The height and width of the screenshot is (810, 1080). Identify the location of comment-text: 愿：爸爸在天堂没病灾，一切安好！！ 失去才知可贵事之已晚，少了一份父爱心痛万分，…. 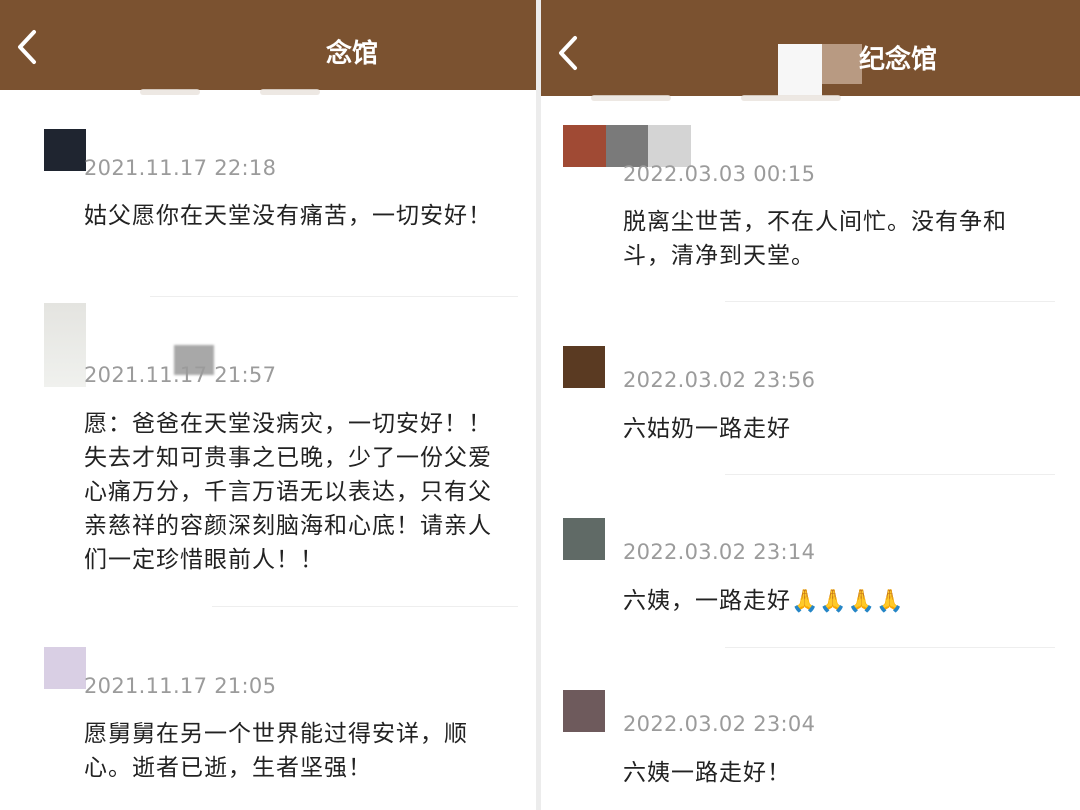
(288, 492).